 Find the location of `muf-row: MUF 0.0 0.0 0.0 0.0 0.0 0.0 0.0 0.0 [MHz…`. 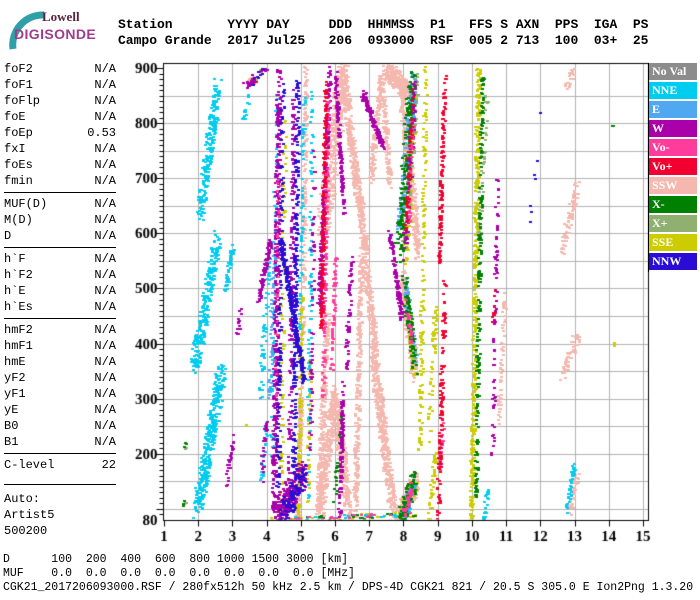

muf-row: MUF 0.0 0.0 0.0 0.0 0.0 0.0 0.0 0.0 [MHz… is located at coordinates (179, 573).